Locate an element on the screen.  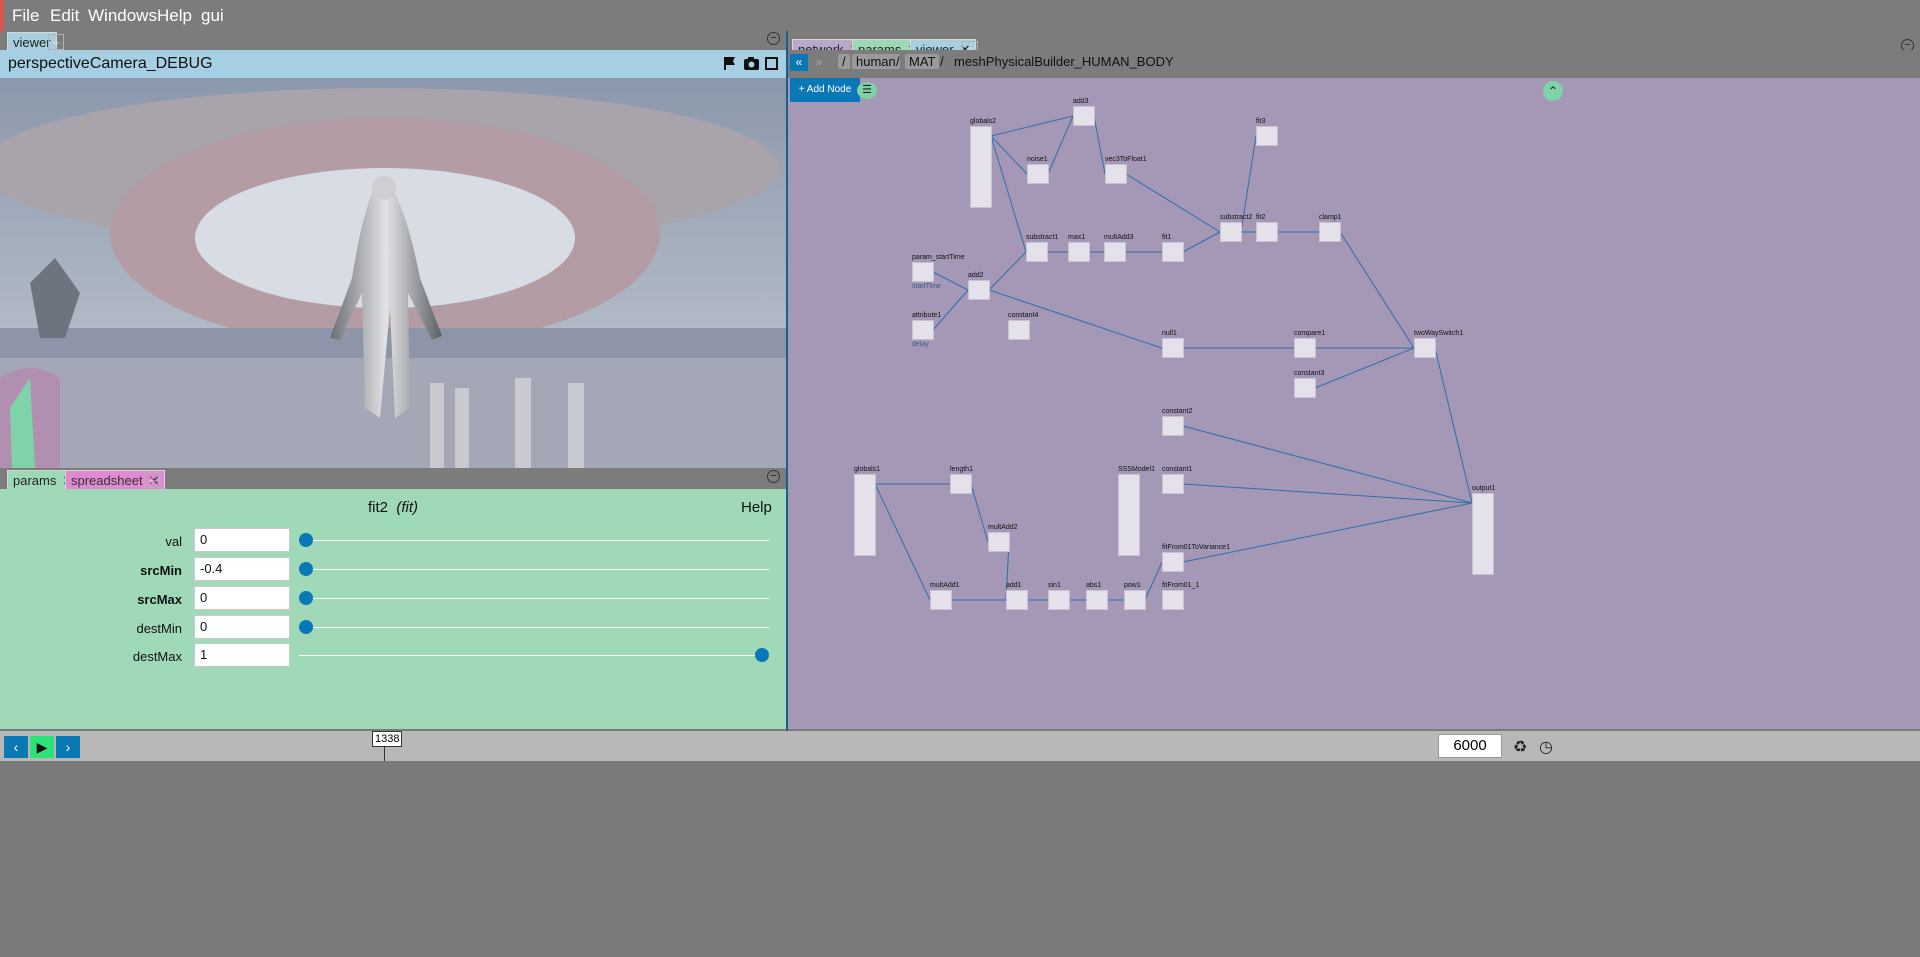
param-input-val: 0 is located at coordinates (242, 540).